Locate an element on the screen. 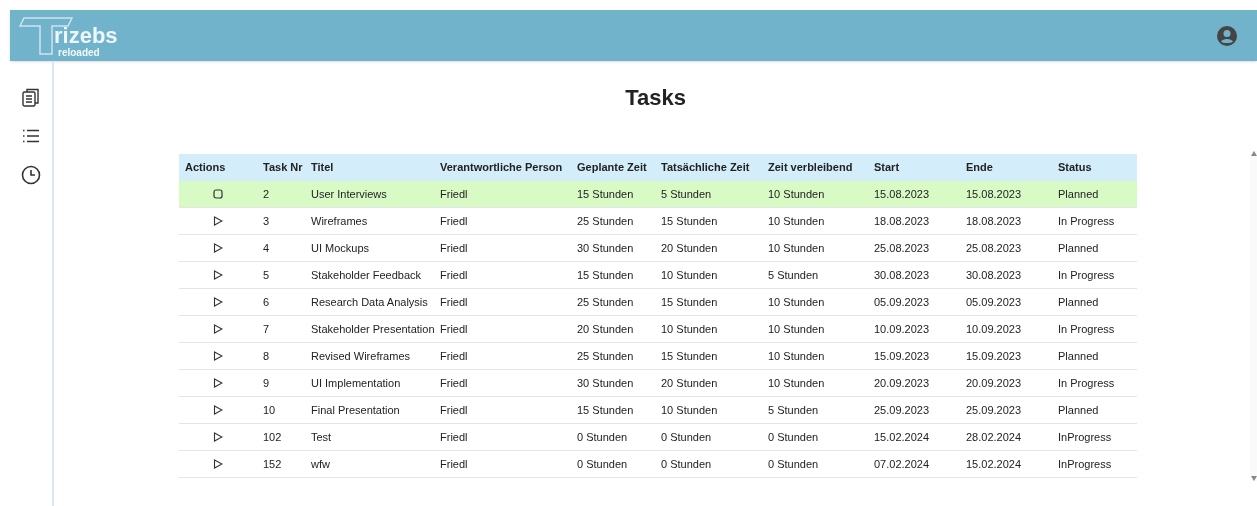 The width and height of the screenshot is (1257, 506). table-cell-text: 05.09.2023 is located at coordinates (994, 302).